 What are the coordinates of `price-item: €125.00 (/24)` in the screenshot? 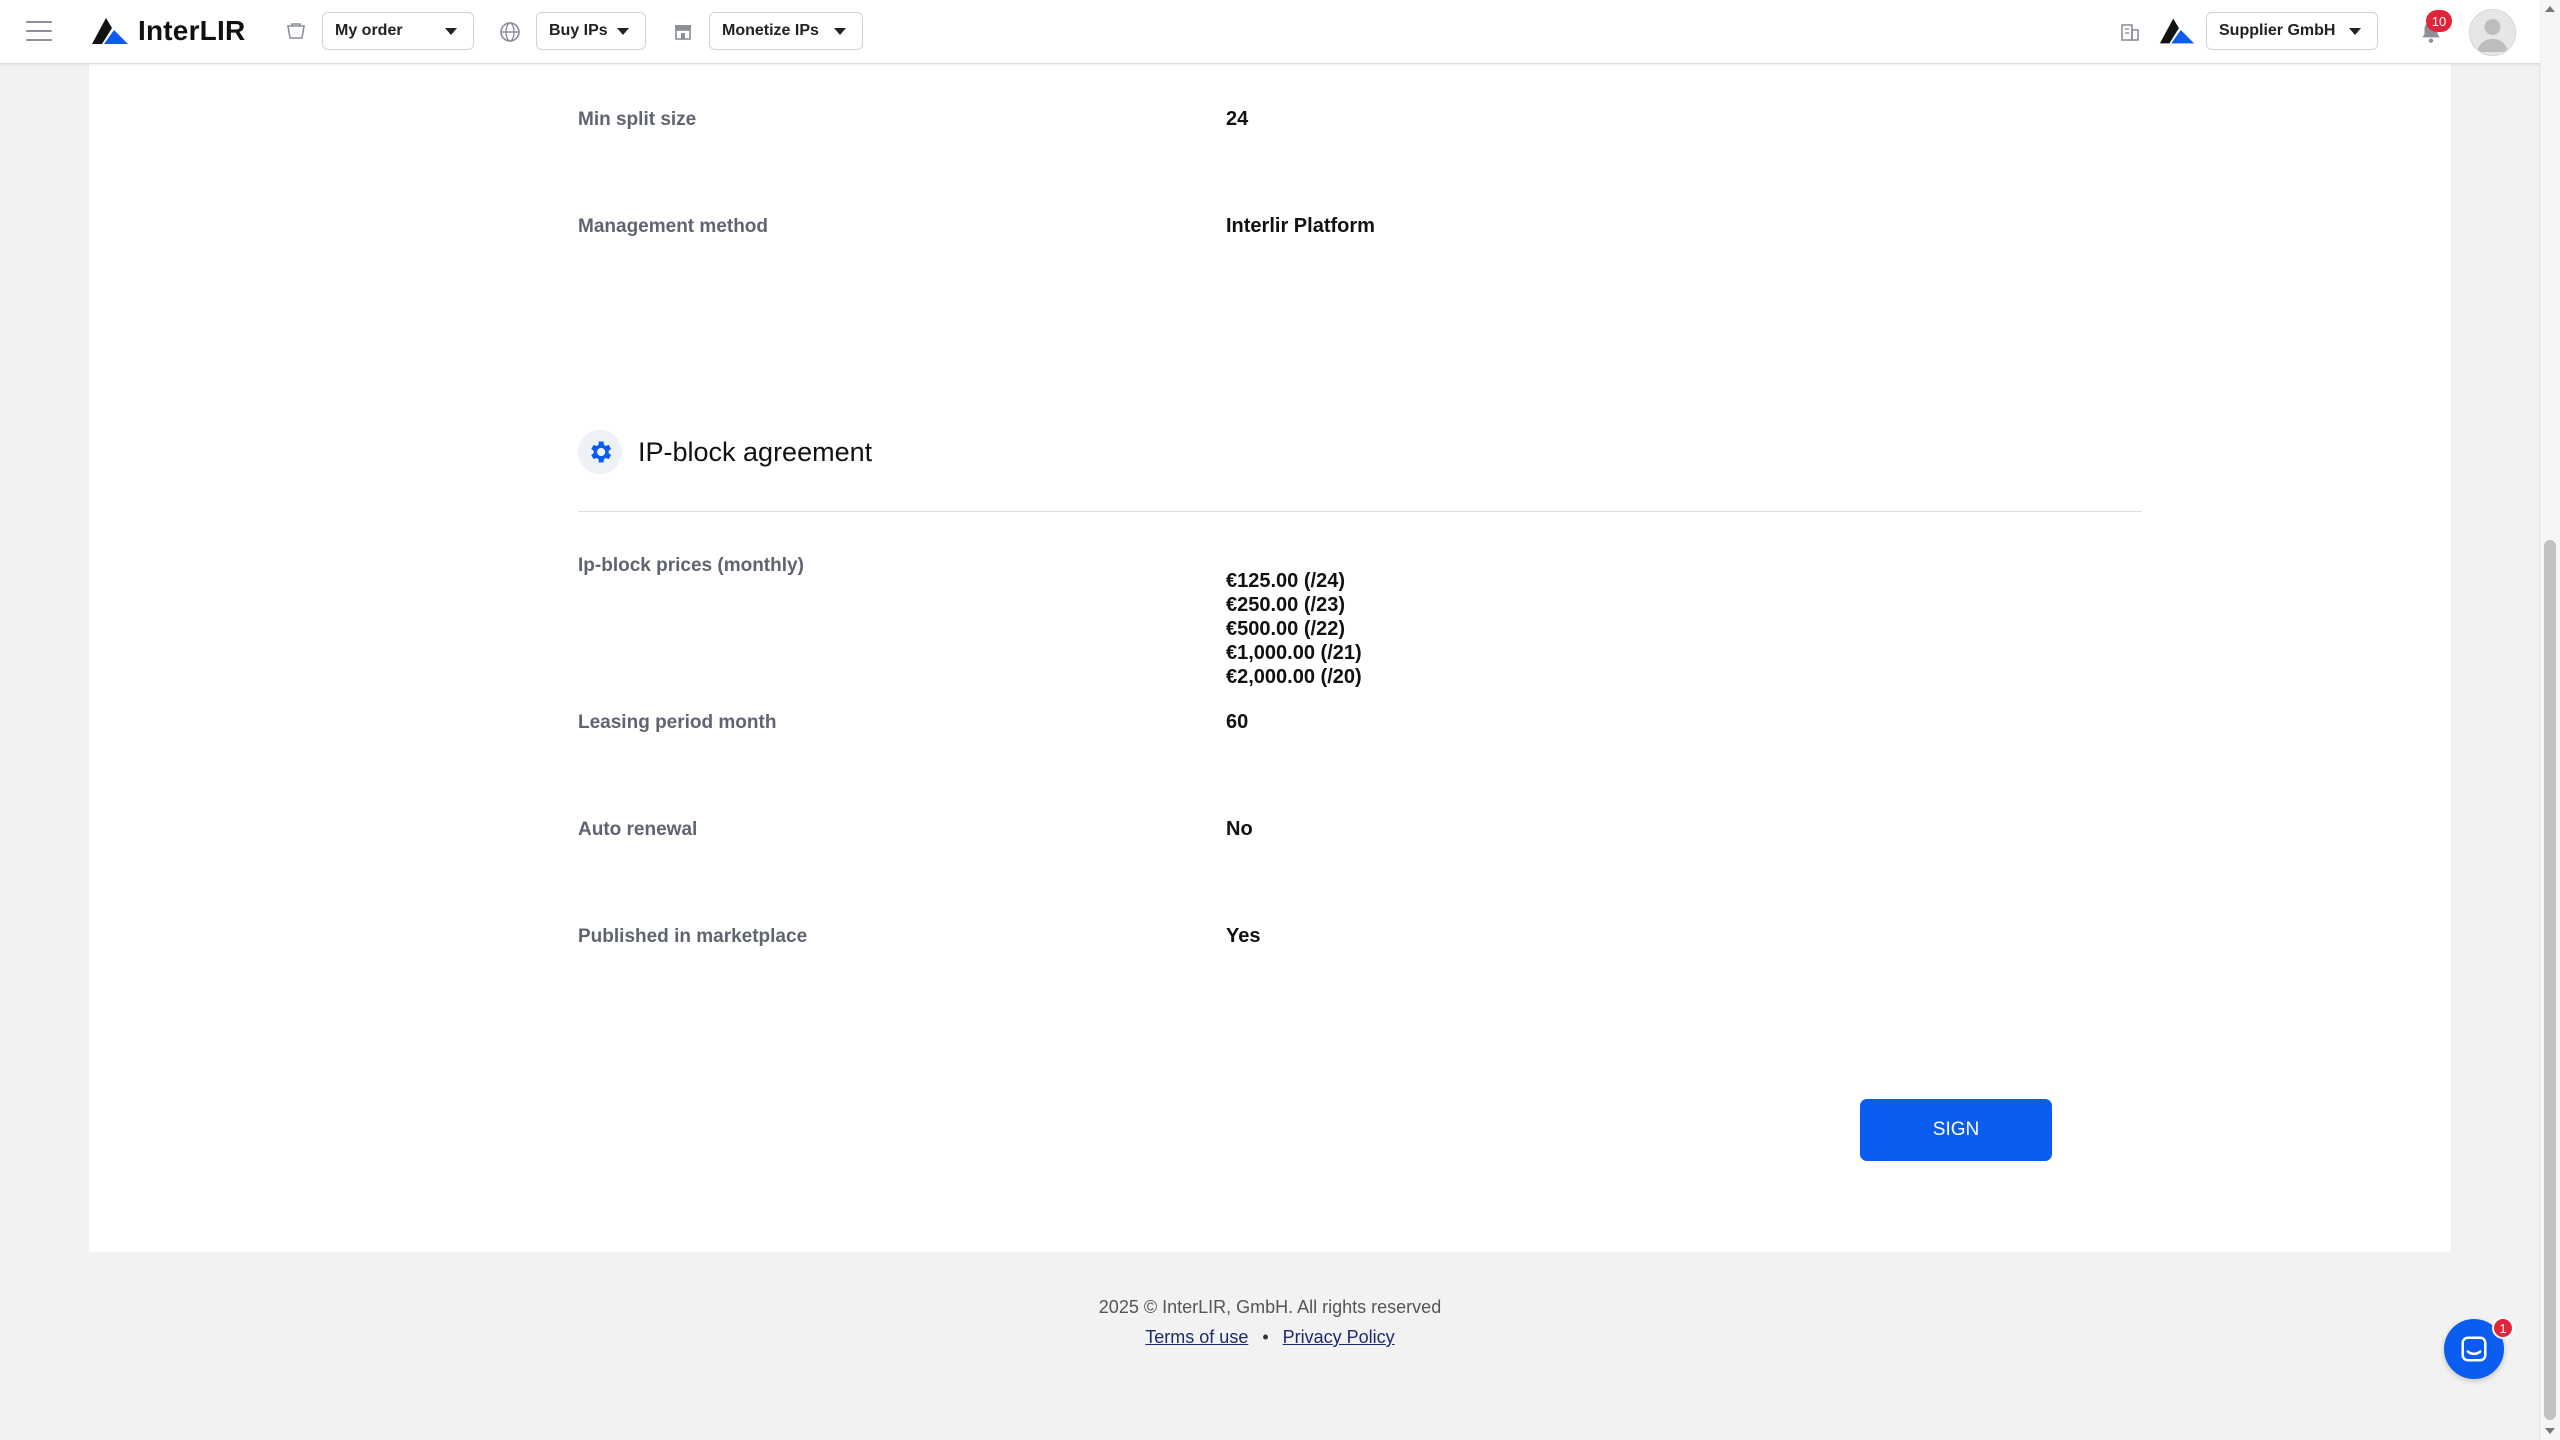 It's located at (1285, 581).